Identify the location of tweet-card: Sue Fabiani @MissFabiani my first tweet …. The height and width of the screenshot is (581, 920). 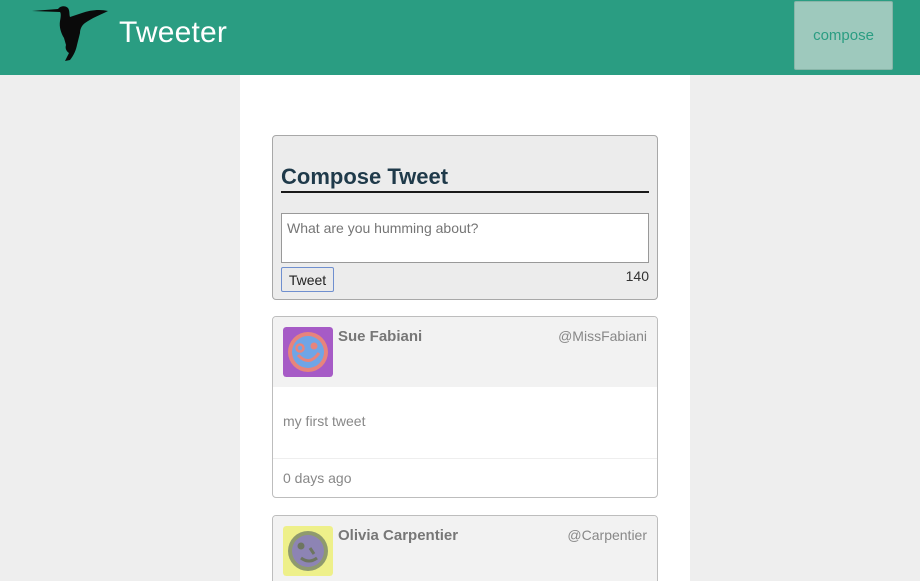
(465, 407).